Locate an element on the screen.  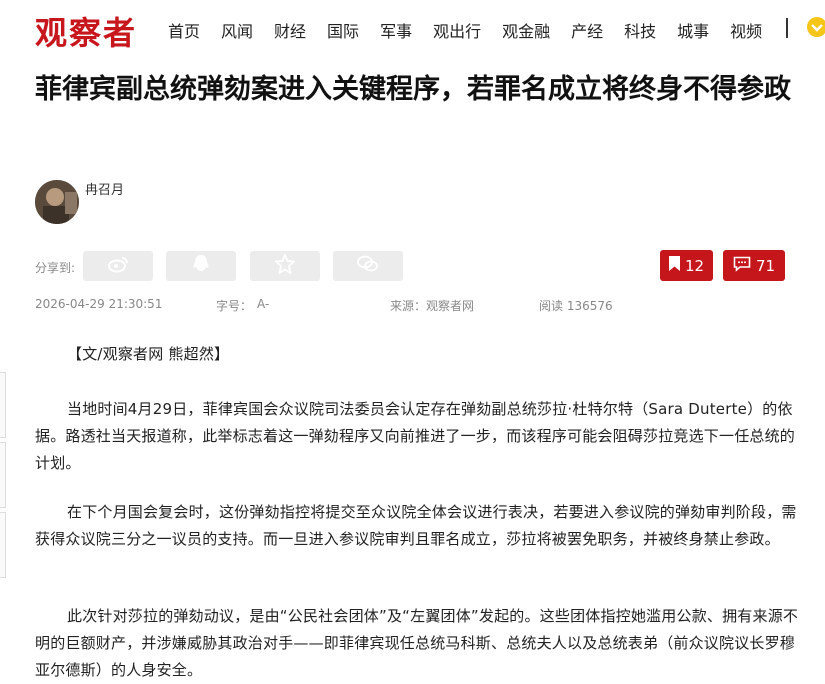
nav-divider is located at coordinates (787, 28).